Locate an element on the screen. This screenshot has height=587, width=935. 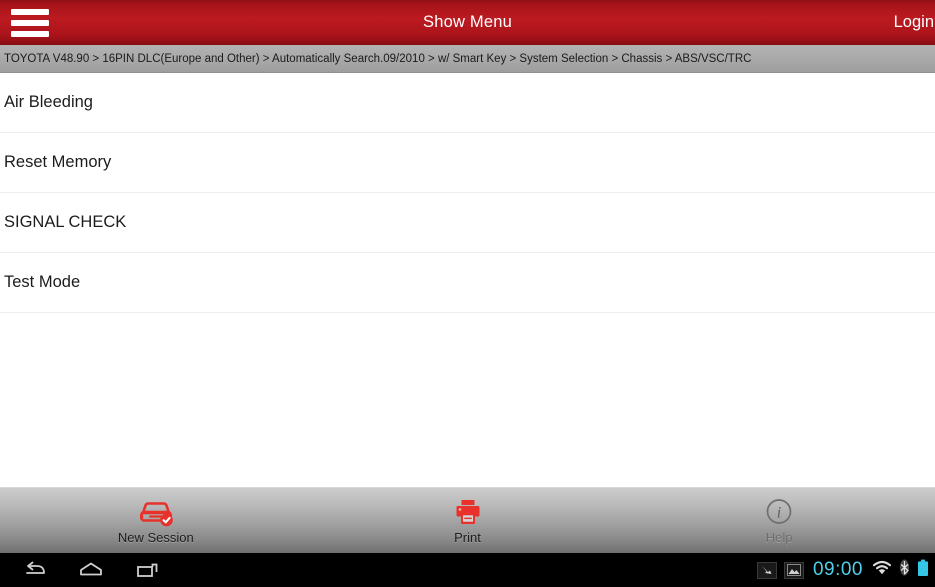
list-item-label: SIGNAL CHECK is located at coordinates (65, 222).